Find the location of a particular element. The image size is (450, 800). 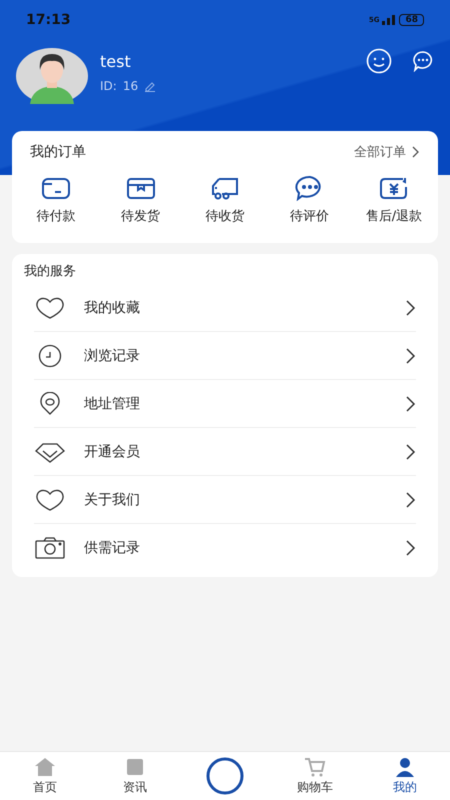

order-status-button: 待发货 is located at coordinates (140, 200).